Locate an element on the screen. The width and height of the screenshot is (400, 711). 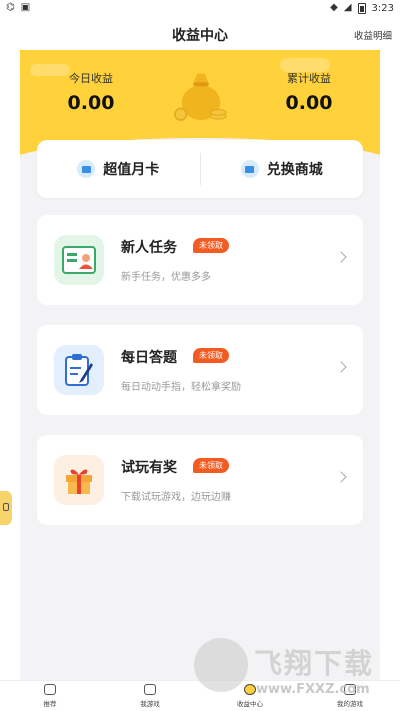
user-icon is located at coordinates (350, 689).